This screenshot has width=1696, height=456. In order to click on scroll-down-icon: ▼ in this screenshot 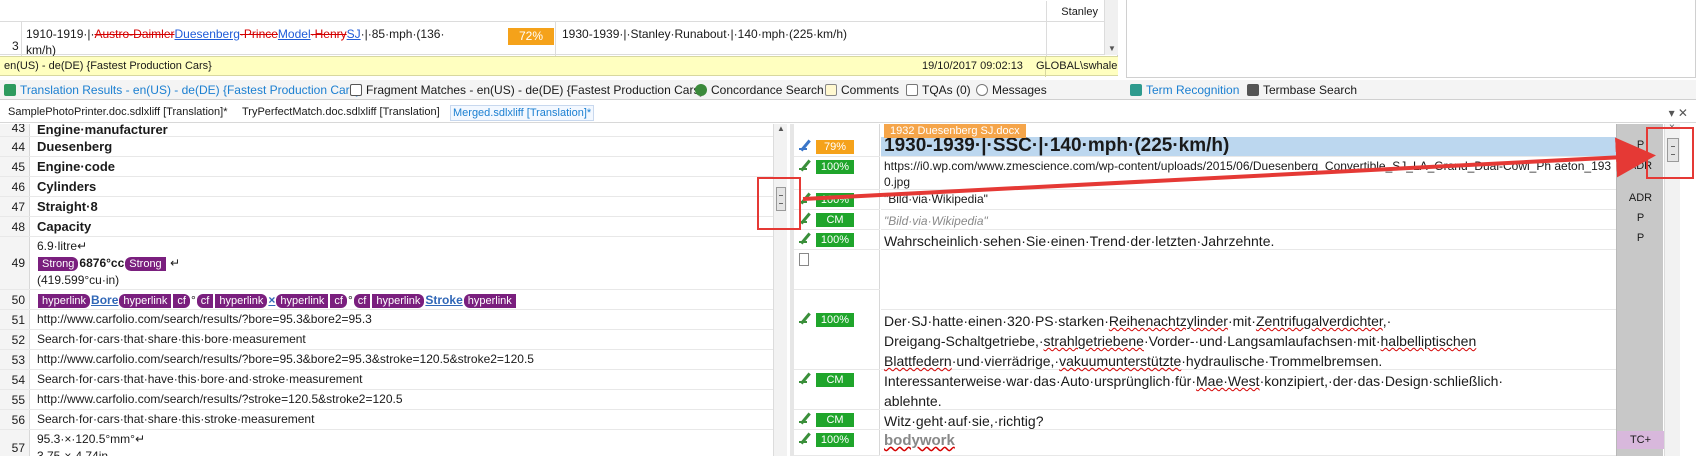, I will do `click(1112, 48)`.